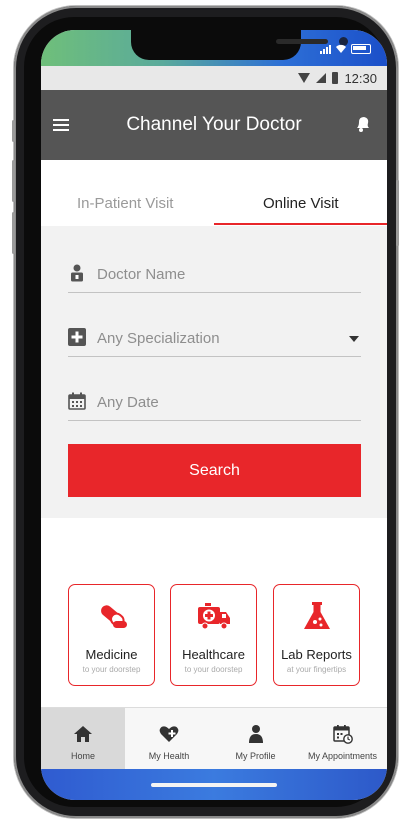 The height and width of the screenshot is (824, 404). I want to click on nav-label: My Health, so click(169, 756).